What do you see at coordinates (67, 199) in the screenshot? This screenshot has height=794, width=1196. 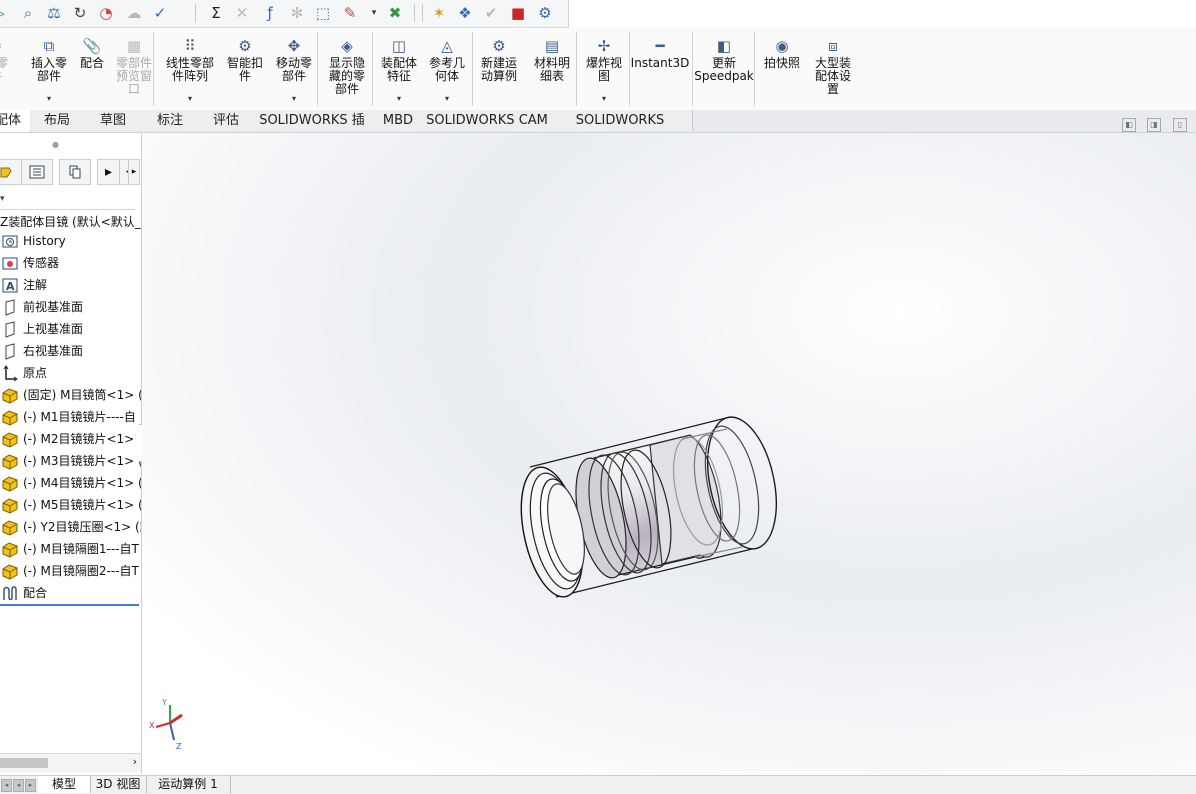 I see `tree-filter: ▾` at bounding box center [67, 199].